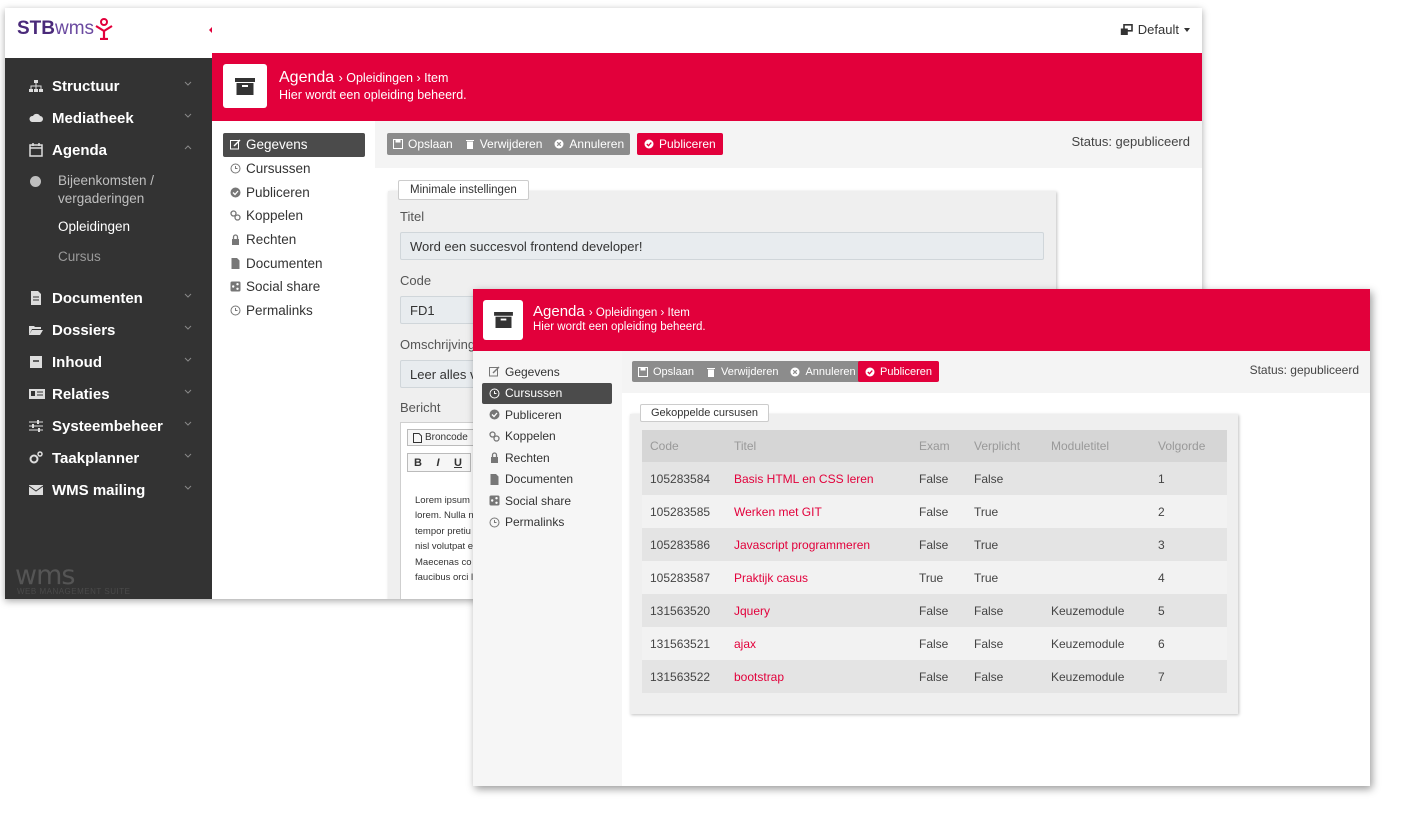  Describe the element at coordinates (818, 676) in the screenshot. I see `course-link: bootstrap` at that location.